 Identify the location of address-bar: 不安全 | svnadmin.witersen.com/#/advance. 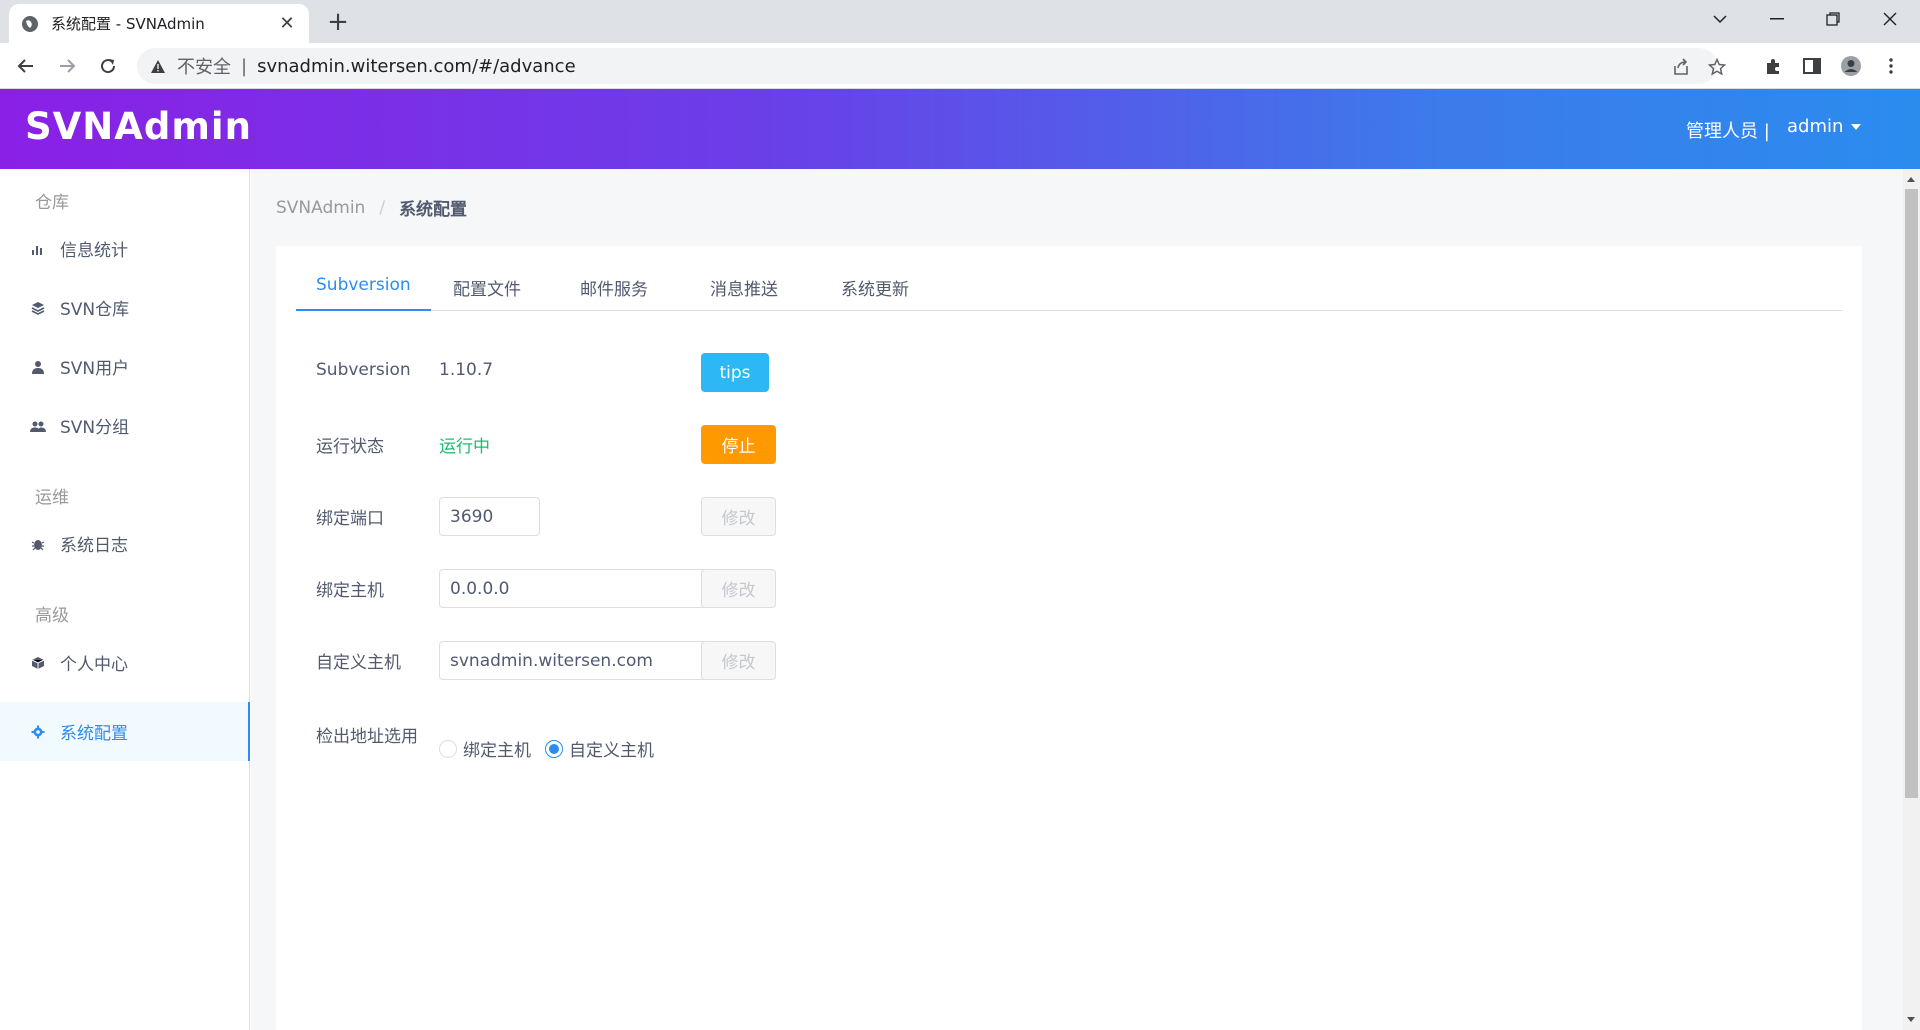
(931, 66).